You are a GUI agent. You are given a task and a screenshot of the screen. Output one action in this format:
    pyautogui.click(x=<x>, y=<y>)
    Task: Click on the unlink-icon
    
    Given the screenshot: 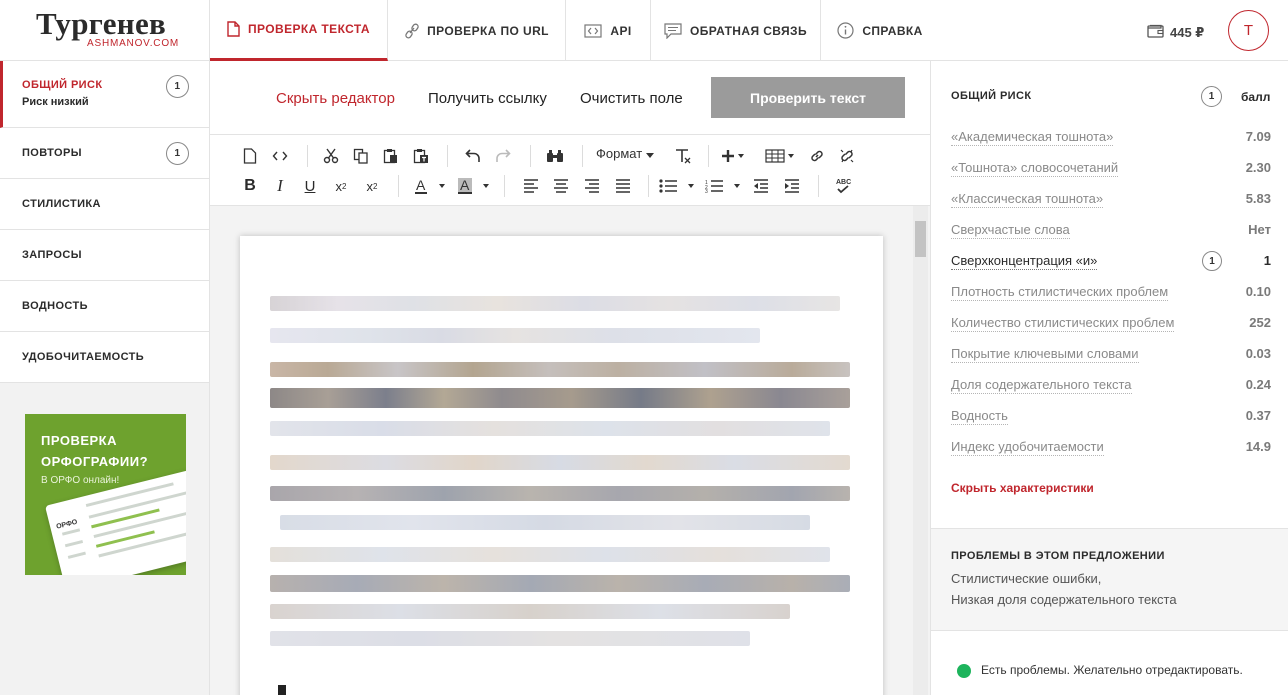 What is the action you would take?
    pyautogui.click(x=847, y=156)
    